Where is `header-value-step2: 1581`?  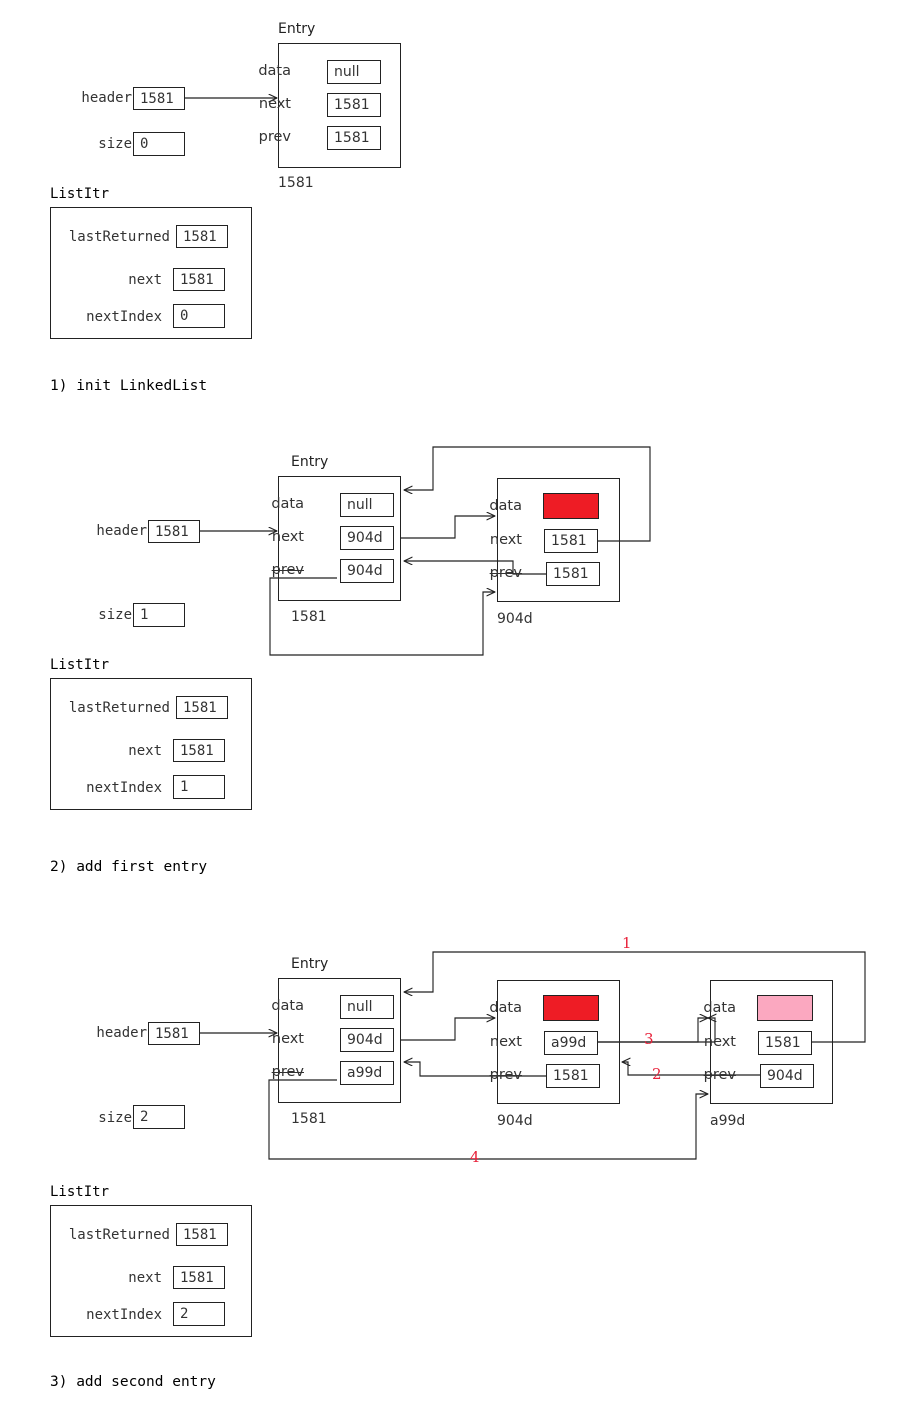
header-value-step2: 1581 is located at coordinates (174, 531).